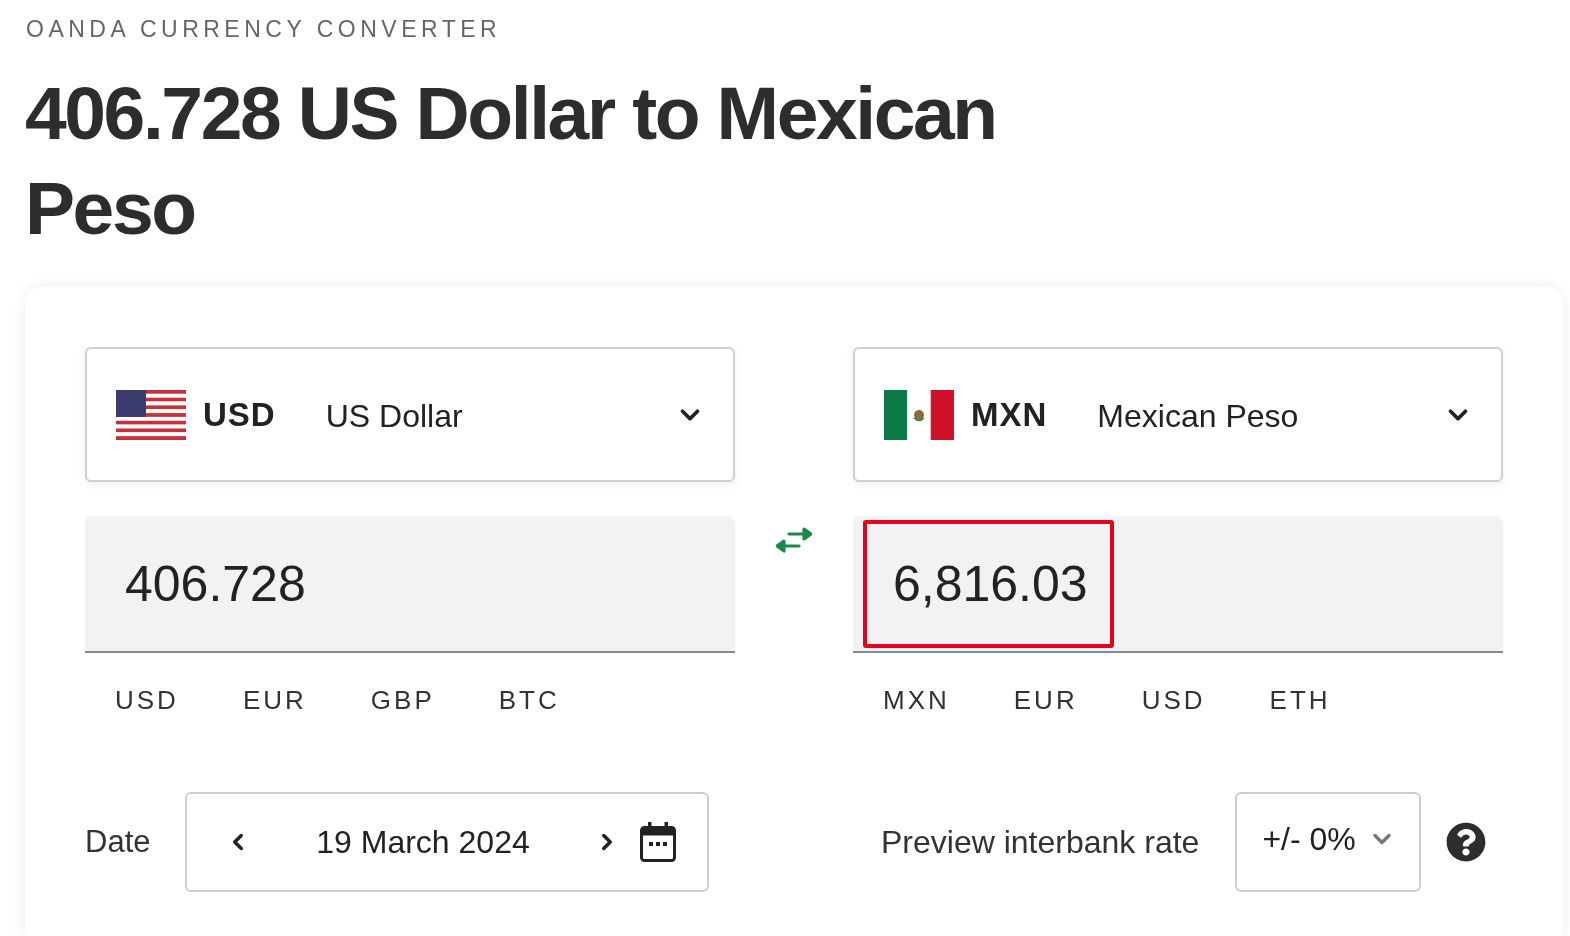  What do you see at coordinates (1040, 842) in the screenshot?
I see `interbank-rate-label: Preview interbank rate` at bounding box center [1040, 842].